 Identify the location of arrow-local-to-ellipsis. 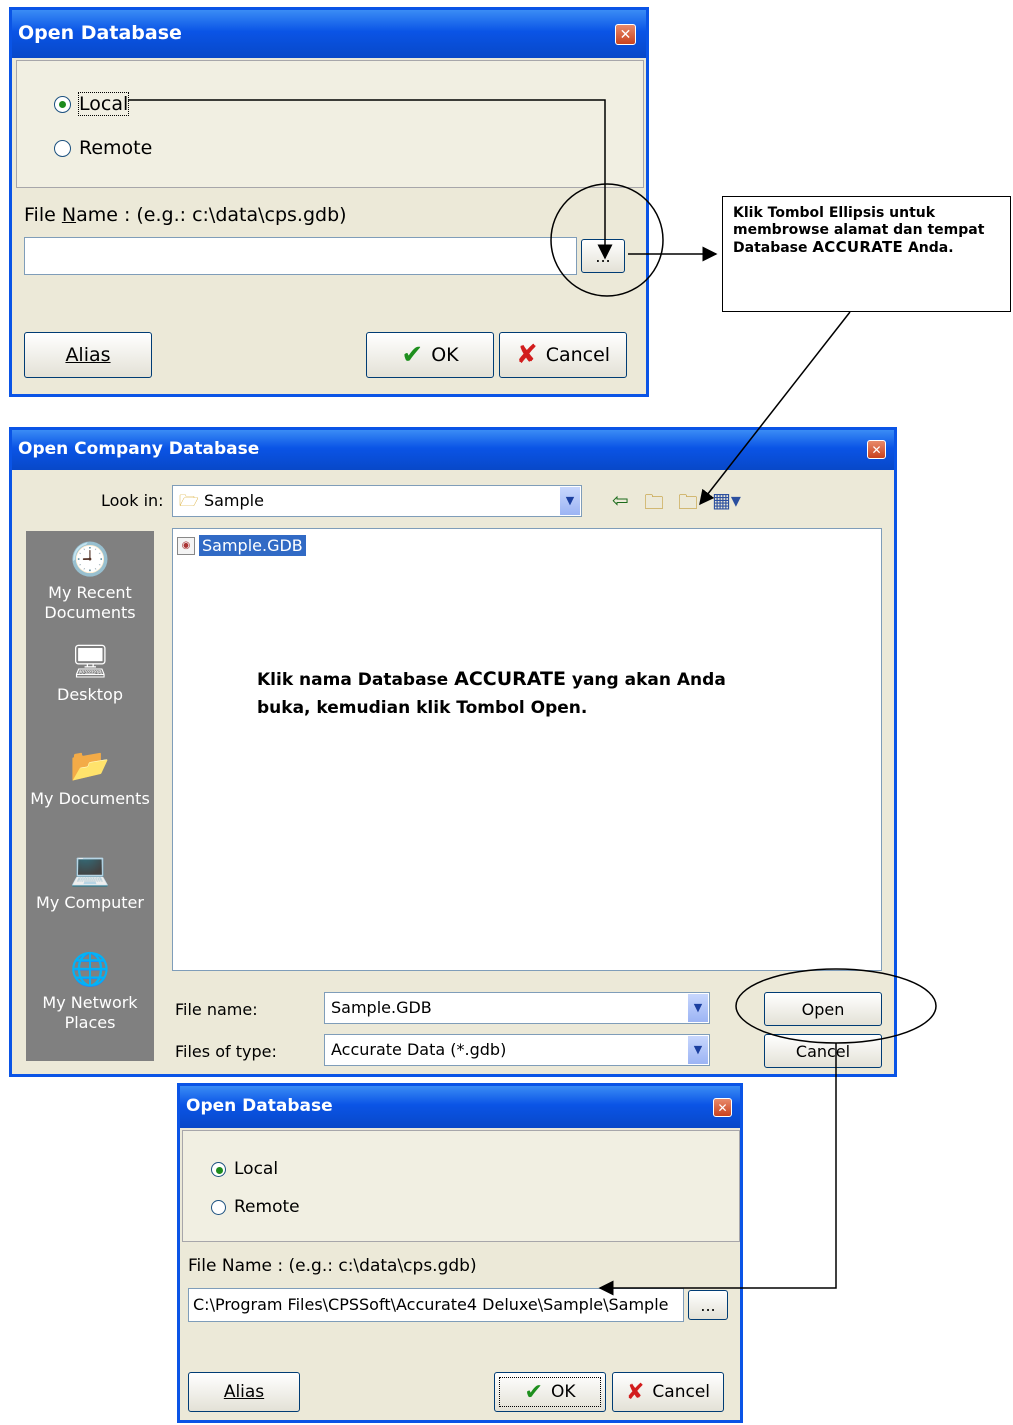
(370, 179).